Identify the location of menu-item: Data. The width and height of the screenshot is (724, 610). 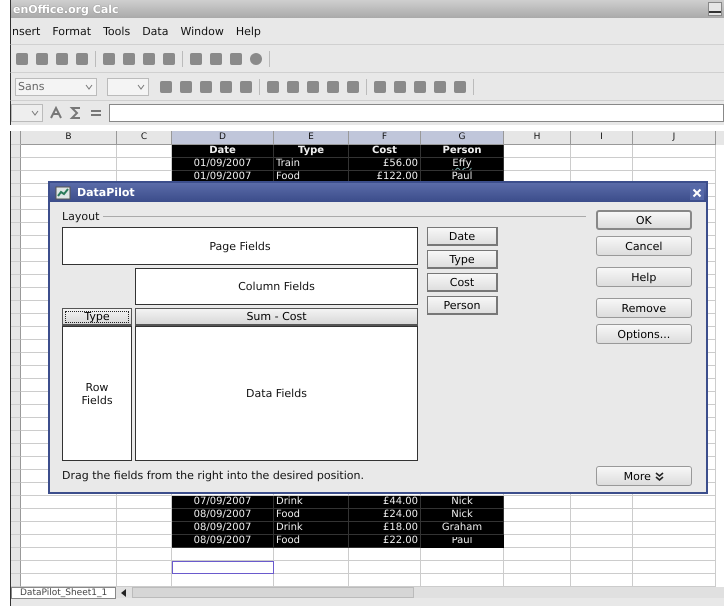
(155, 31).